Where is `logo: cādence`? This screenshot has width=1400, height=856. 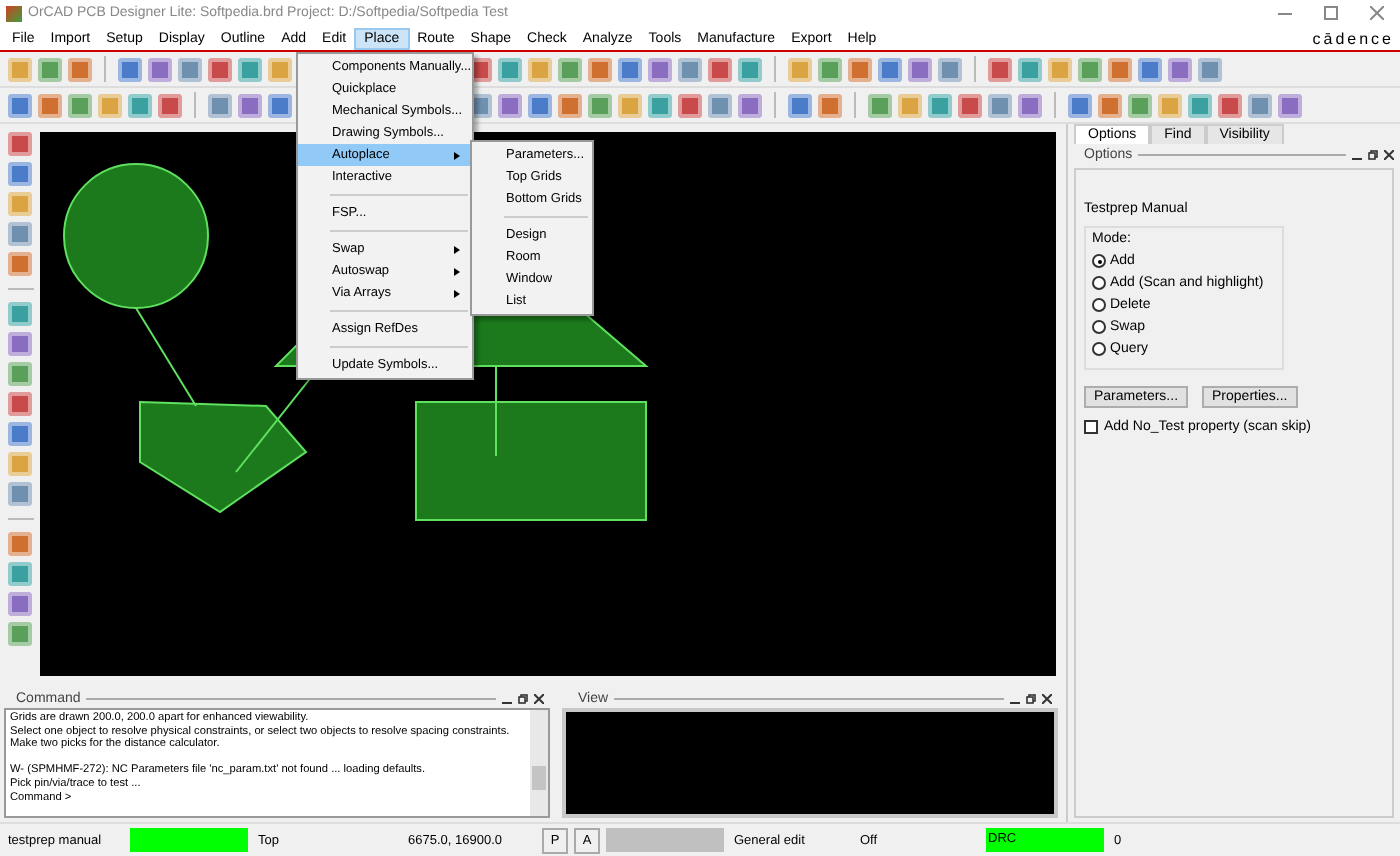 logo: cādence is located at coordinates (1353, 38).